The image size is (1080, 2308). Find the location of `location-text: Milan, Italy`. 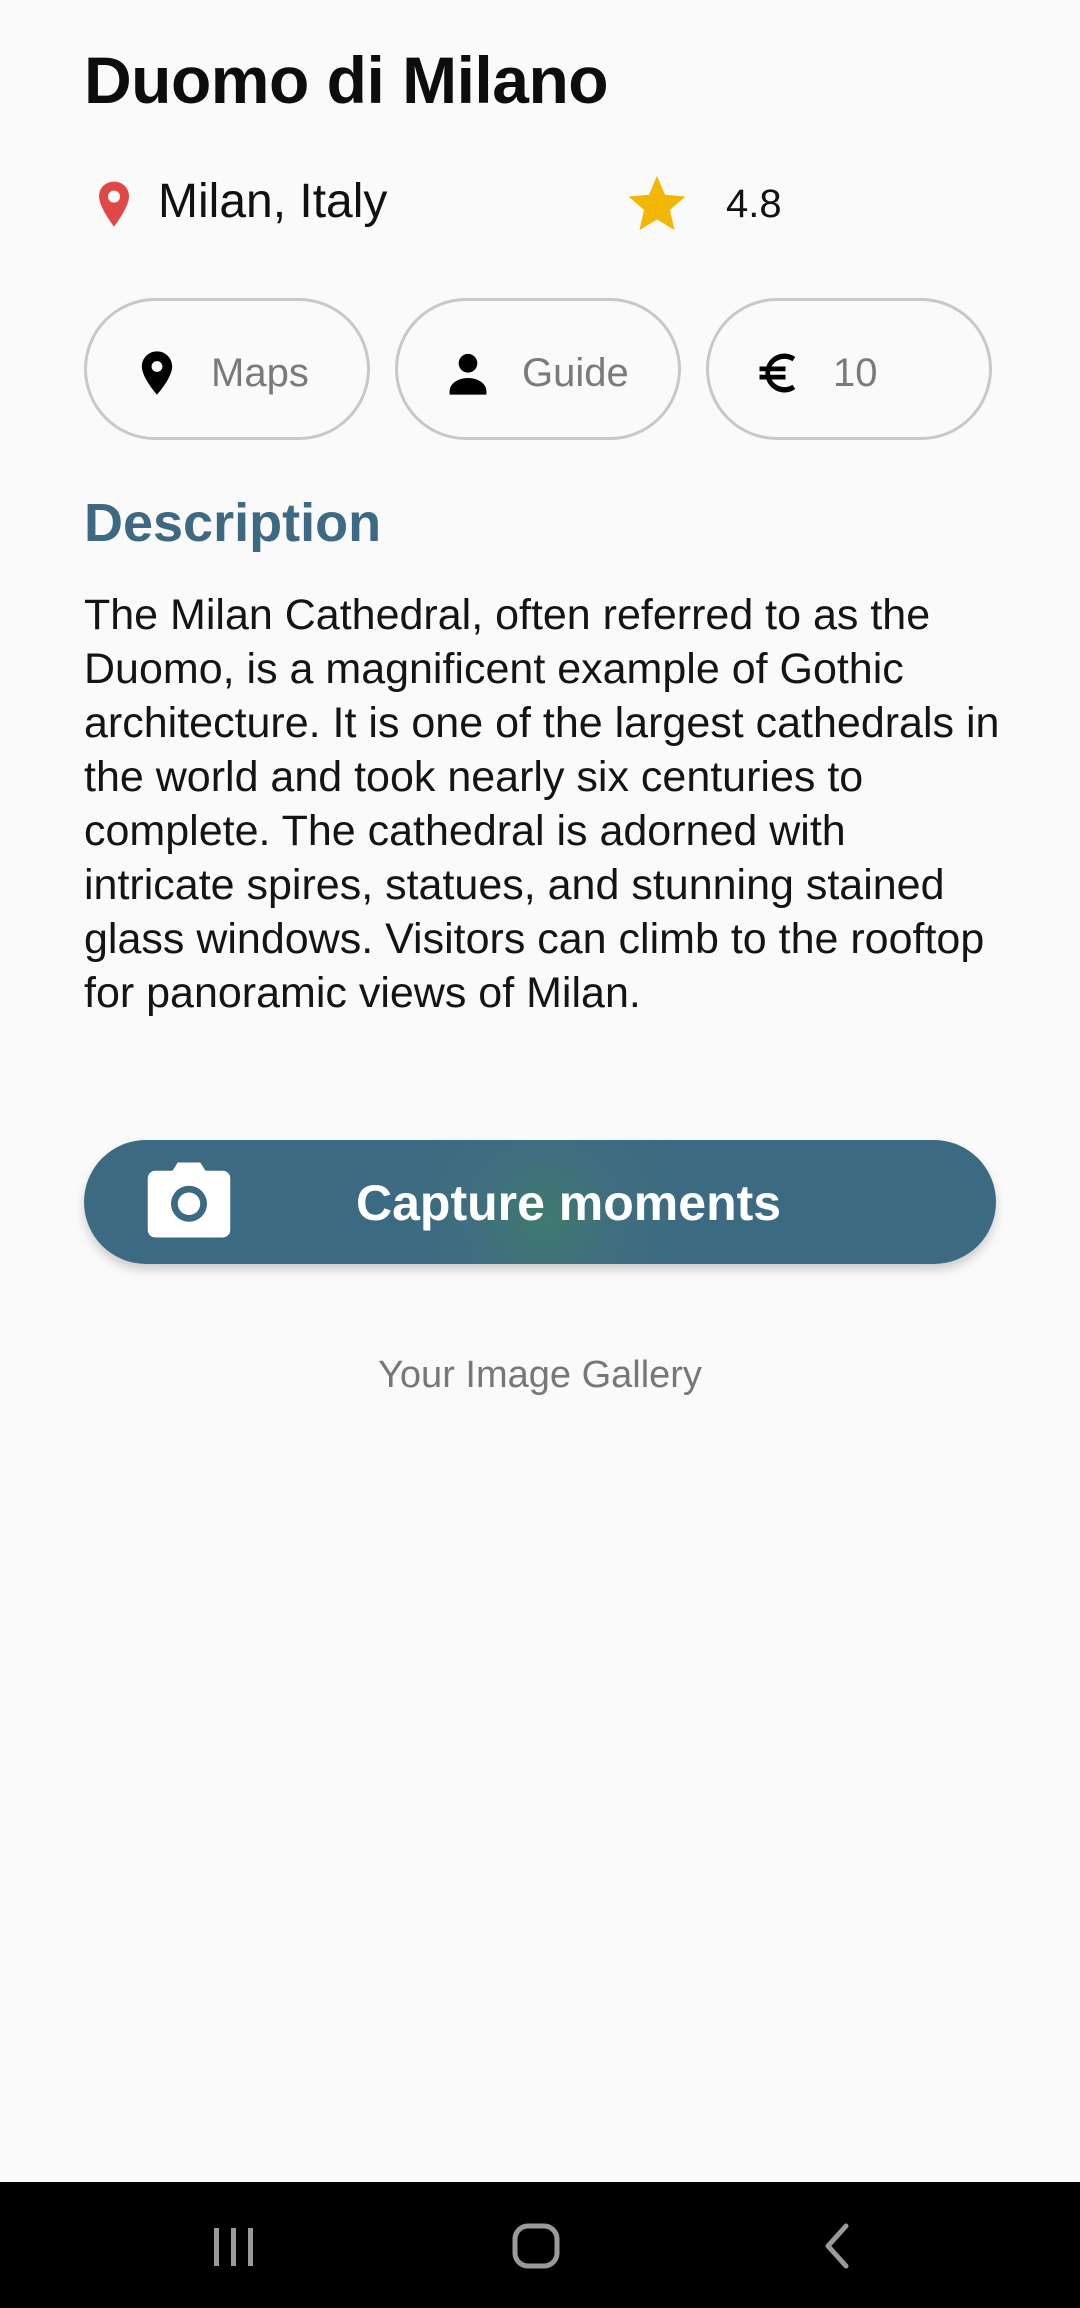

location-text: Milan, Italy is located at coordinates (273, 201).